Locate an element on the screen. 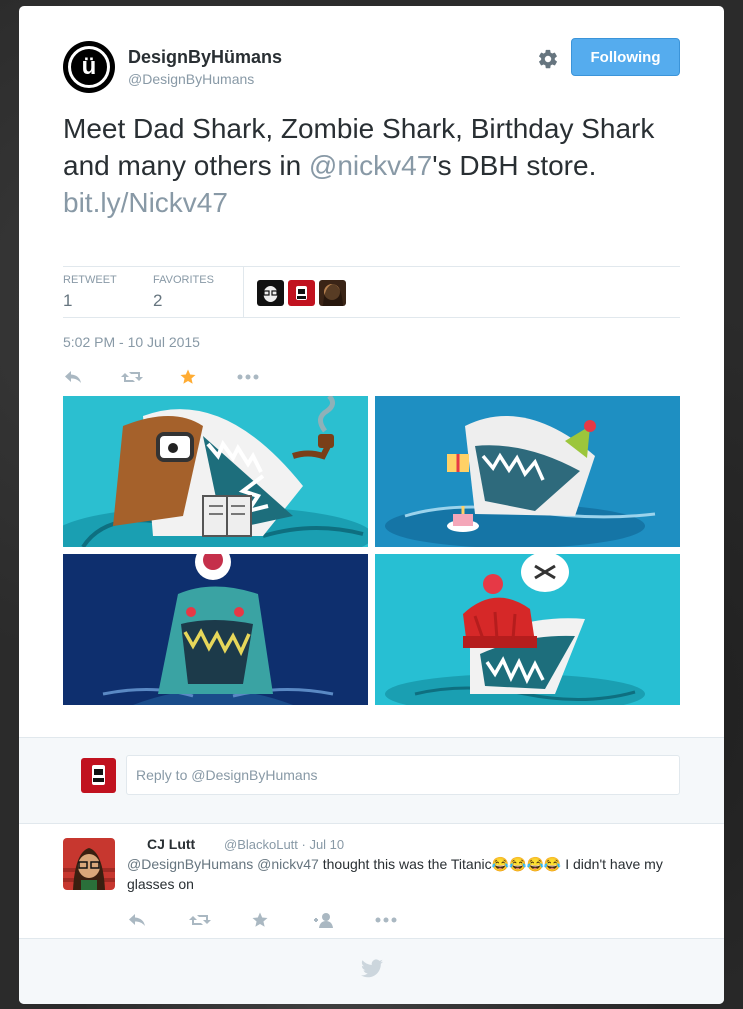 Image resolution: width=743 pixels, height=1009 pixels. favoriters-avatars is located at coordinates (301, 293).